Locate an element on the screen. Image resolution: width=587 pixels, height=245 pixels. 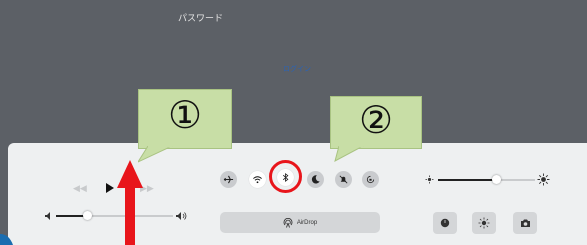
wifi-toggle is located at coordinates (257, 179).